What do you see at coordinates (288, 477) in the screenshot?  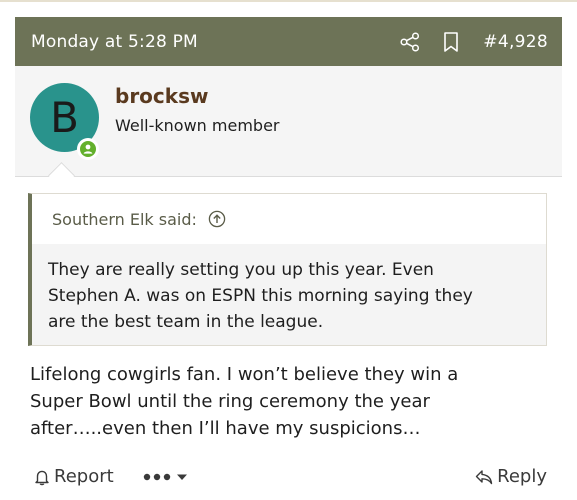 I see `action-bar: Report Reply` at bounding box center [288, 477].